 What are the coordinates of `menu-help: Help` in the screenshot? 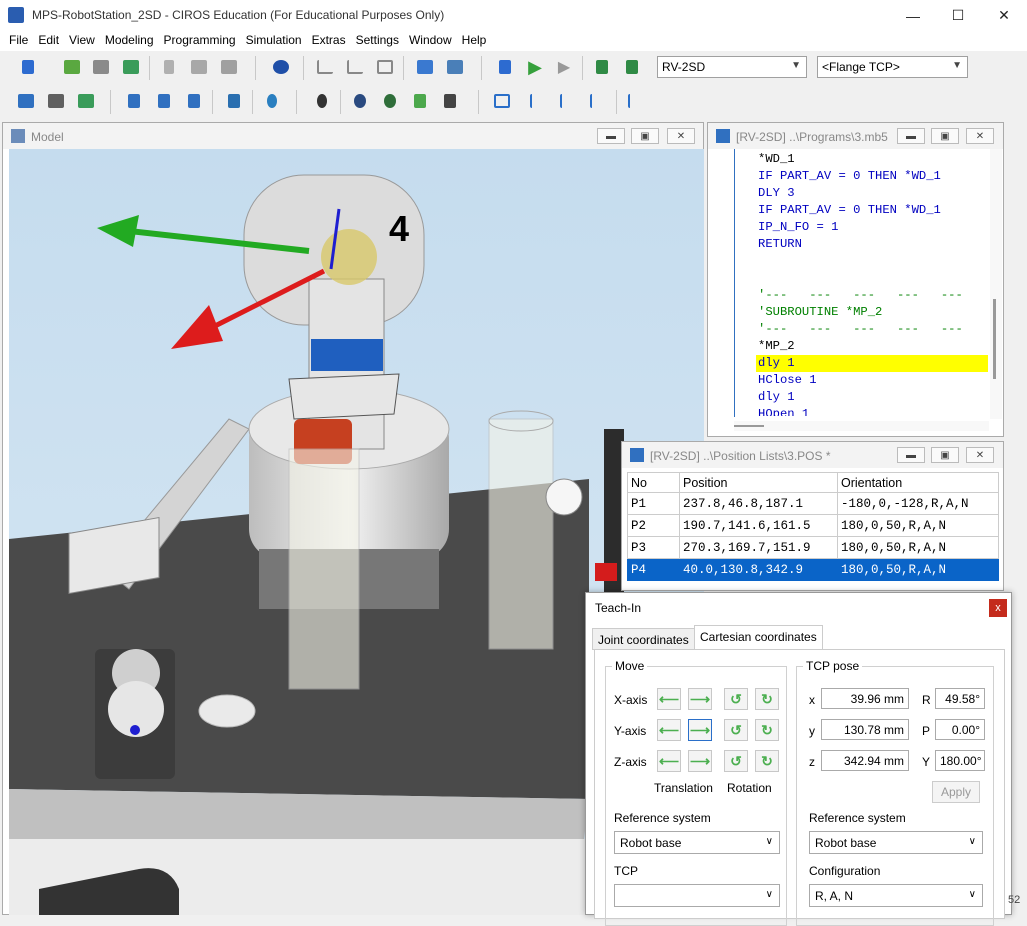 It's located at (474, 41).